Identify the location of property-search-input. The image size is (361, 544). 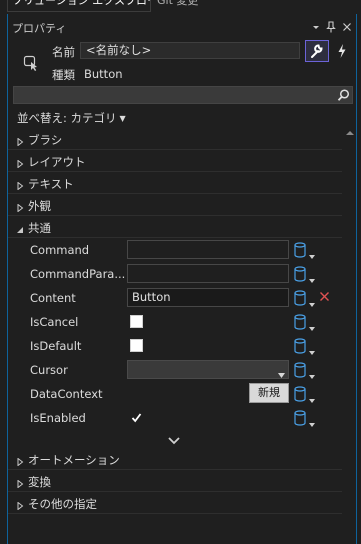
(183, 95).